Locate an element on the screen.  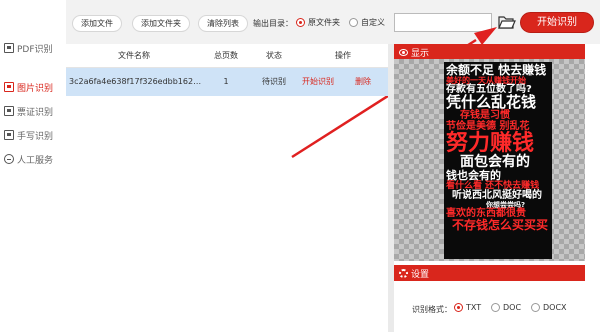
radio-label: DOC is located at coordinates (512, 307).